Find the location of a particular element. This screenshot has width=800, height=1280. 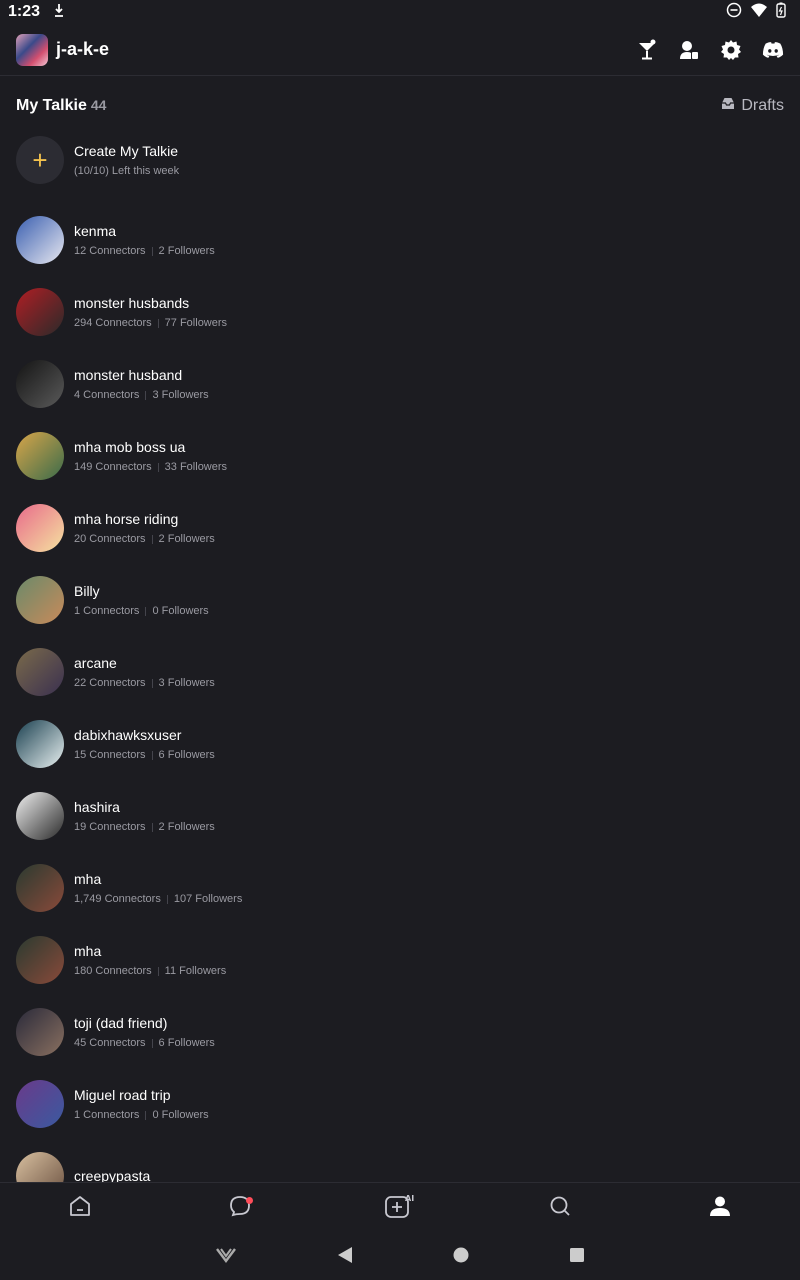

talkie-stats: 22 Connectors 3 Followers is located at coordinates (144, 683).